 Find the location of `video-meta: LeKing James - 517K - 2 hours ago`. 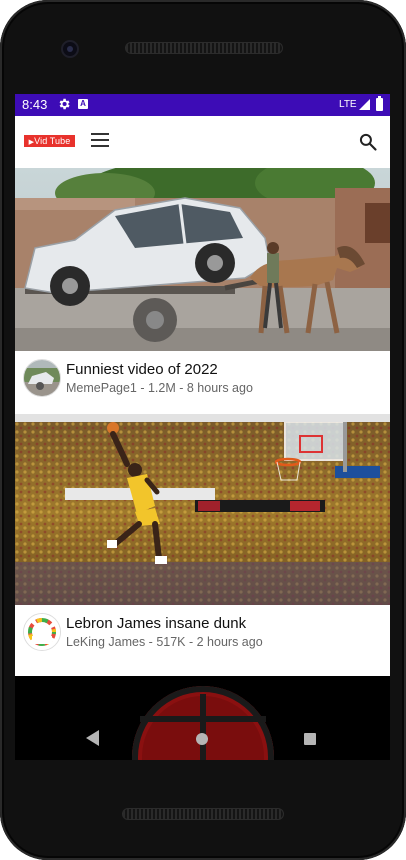

video-meta: LeKing James - 517K - 2 hours ago is located at coordinates (164, 642).